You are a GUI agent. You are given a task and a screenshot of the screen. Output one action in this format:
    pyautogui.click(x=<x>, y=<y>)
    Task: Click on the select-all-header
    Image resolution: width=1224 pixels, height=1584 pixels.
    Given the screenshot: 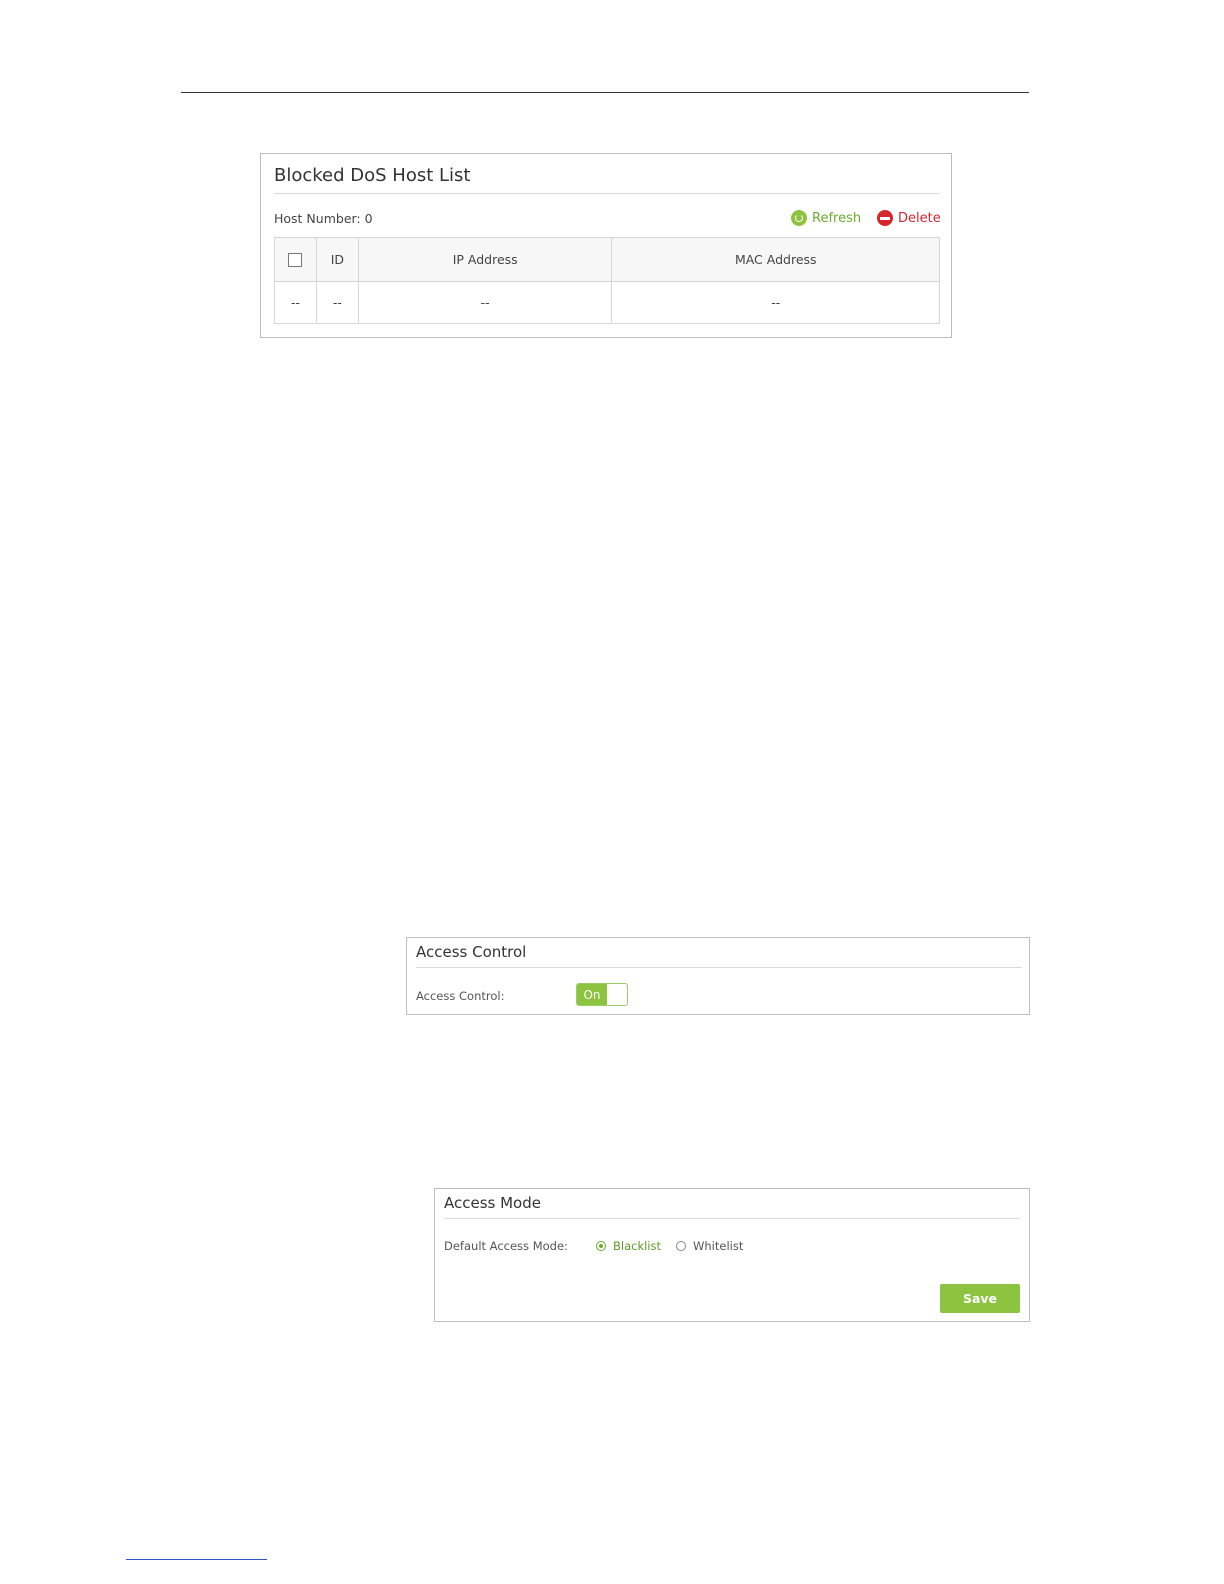 What is the action you would take?
    pyautogui.click(x=295, y=259)
    